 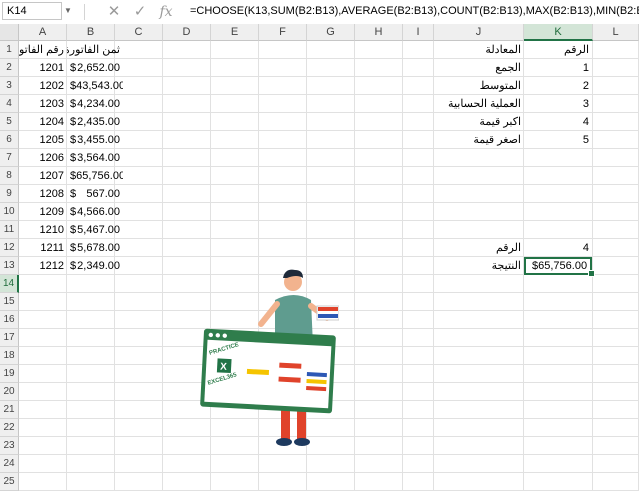 I want to click on cell-b6: $3,455.00, so click(x=95, y=140).